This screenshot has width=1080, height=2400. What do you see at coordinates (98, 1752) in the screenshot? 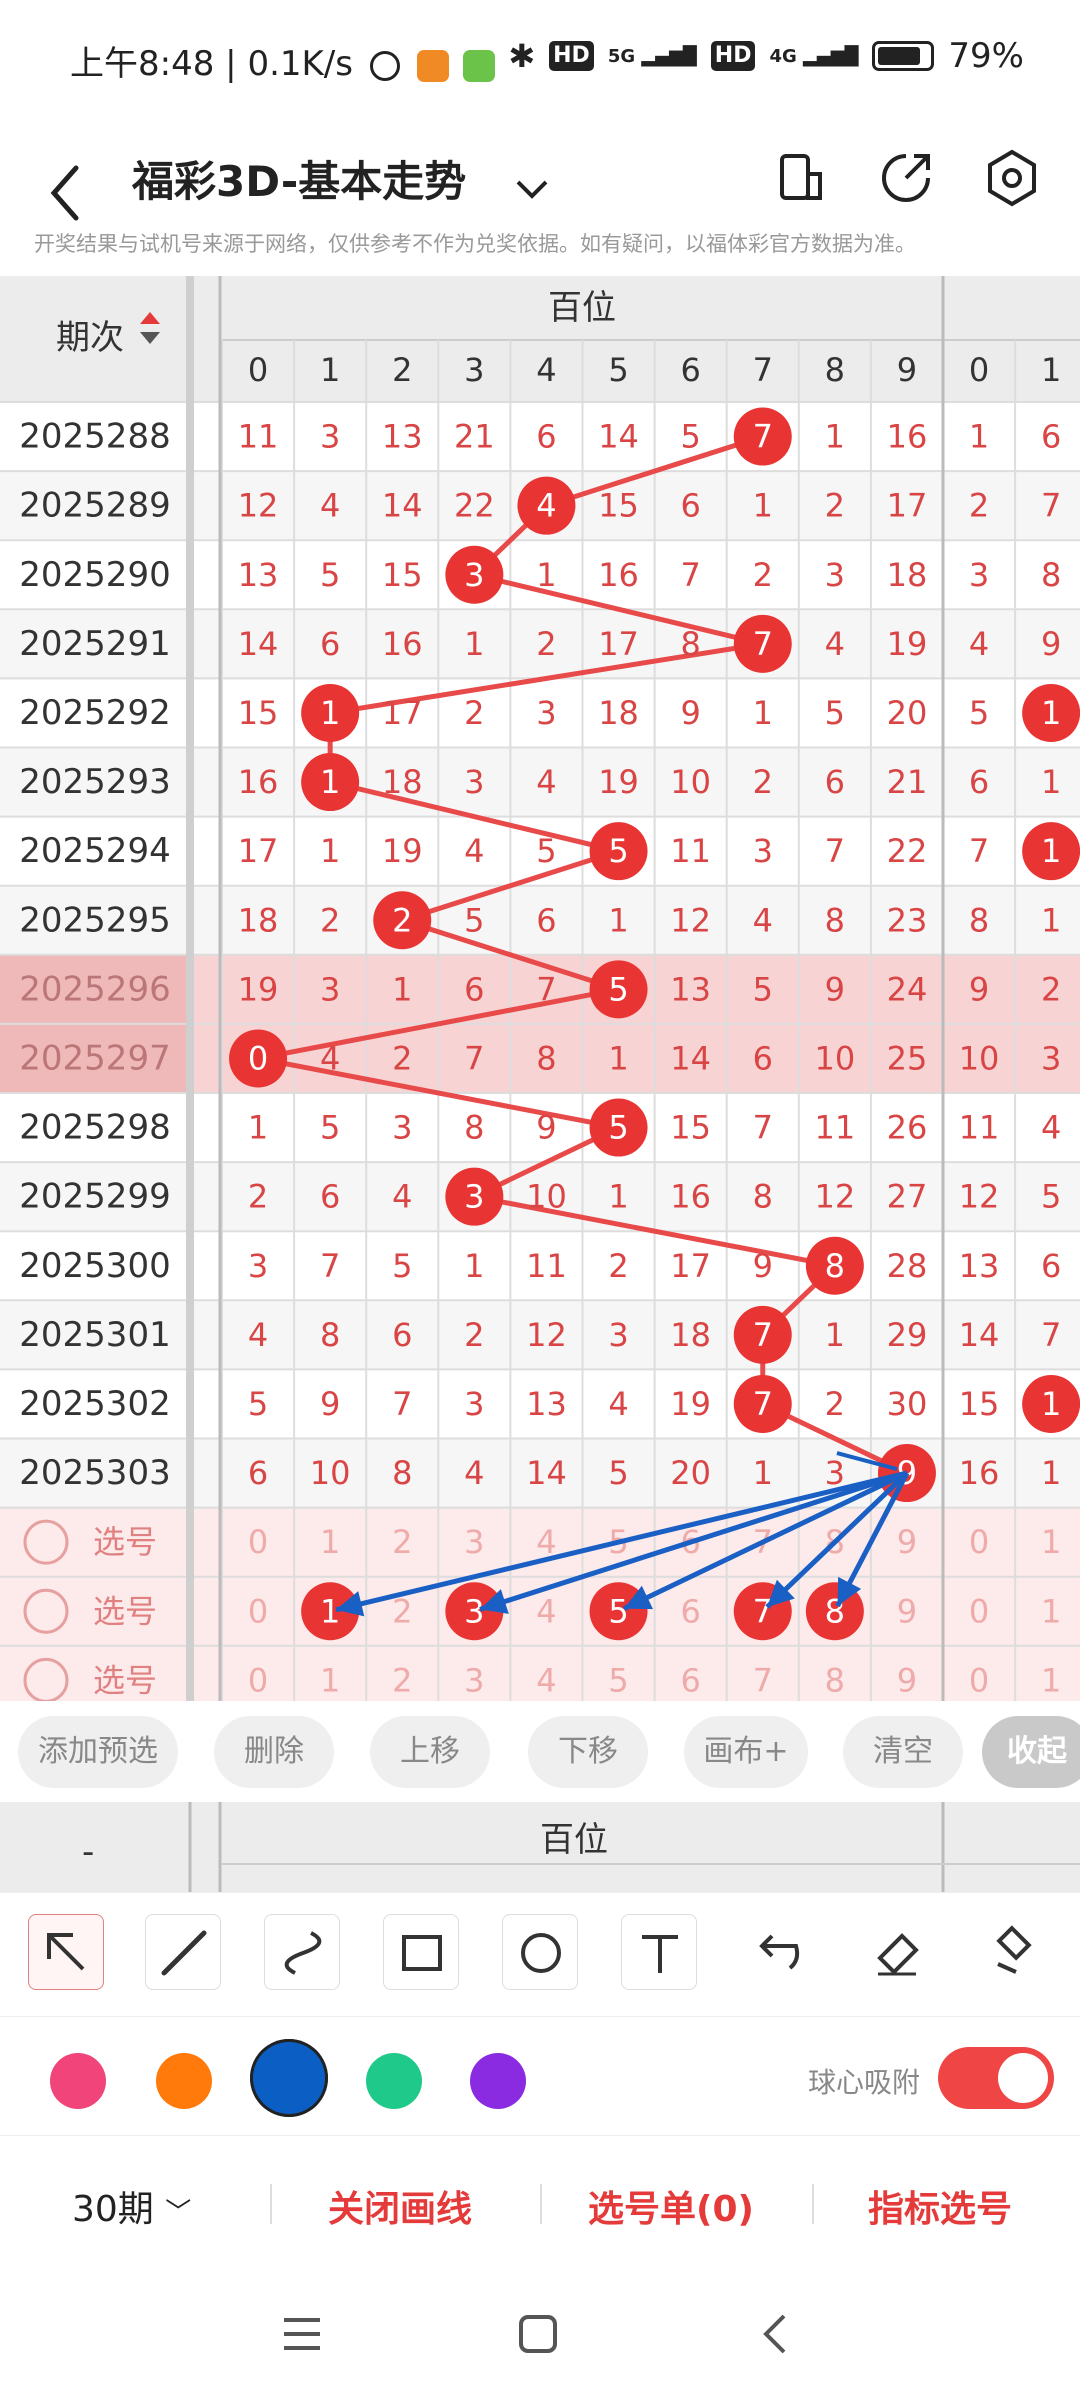
I see `add-preselect-button: 添加预选` at bounding box center [98, 1752].